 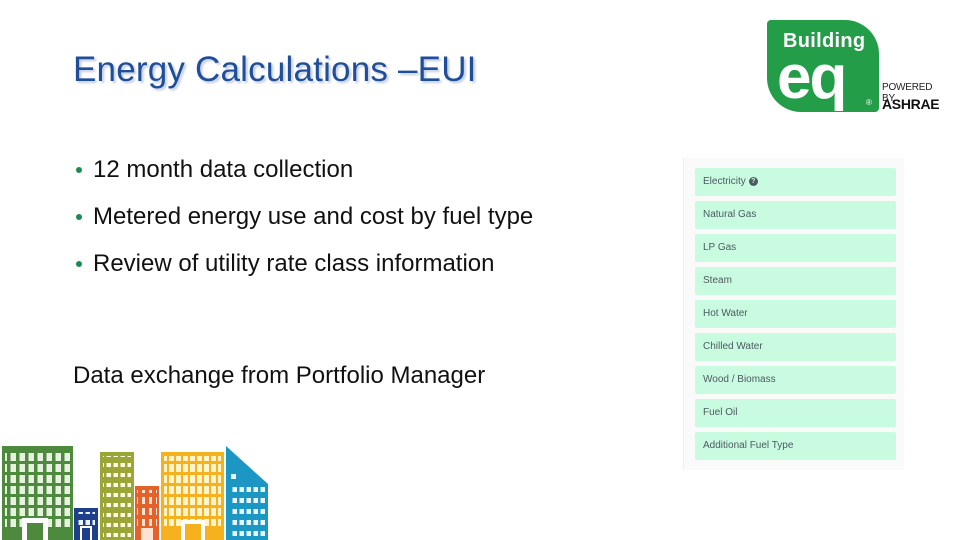 What do you see at coordinates (795, 215) in the screenshot?
I see `fuel-item-natural-gas: Natural Gas` at bounding box center [795, 215].